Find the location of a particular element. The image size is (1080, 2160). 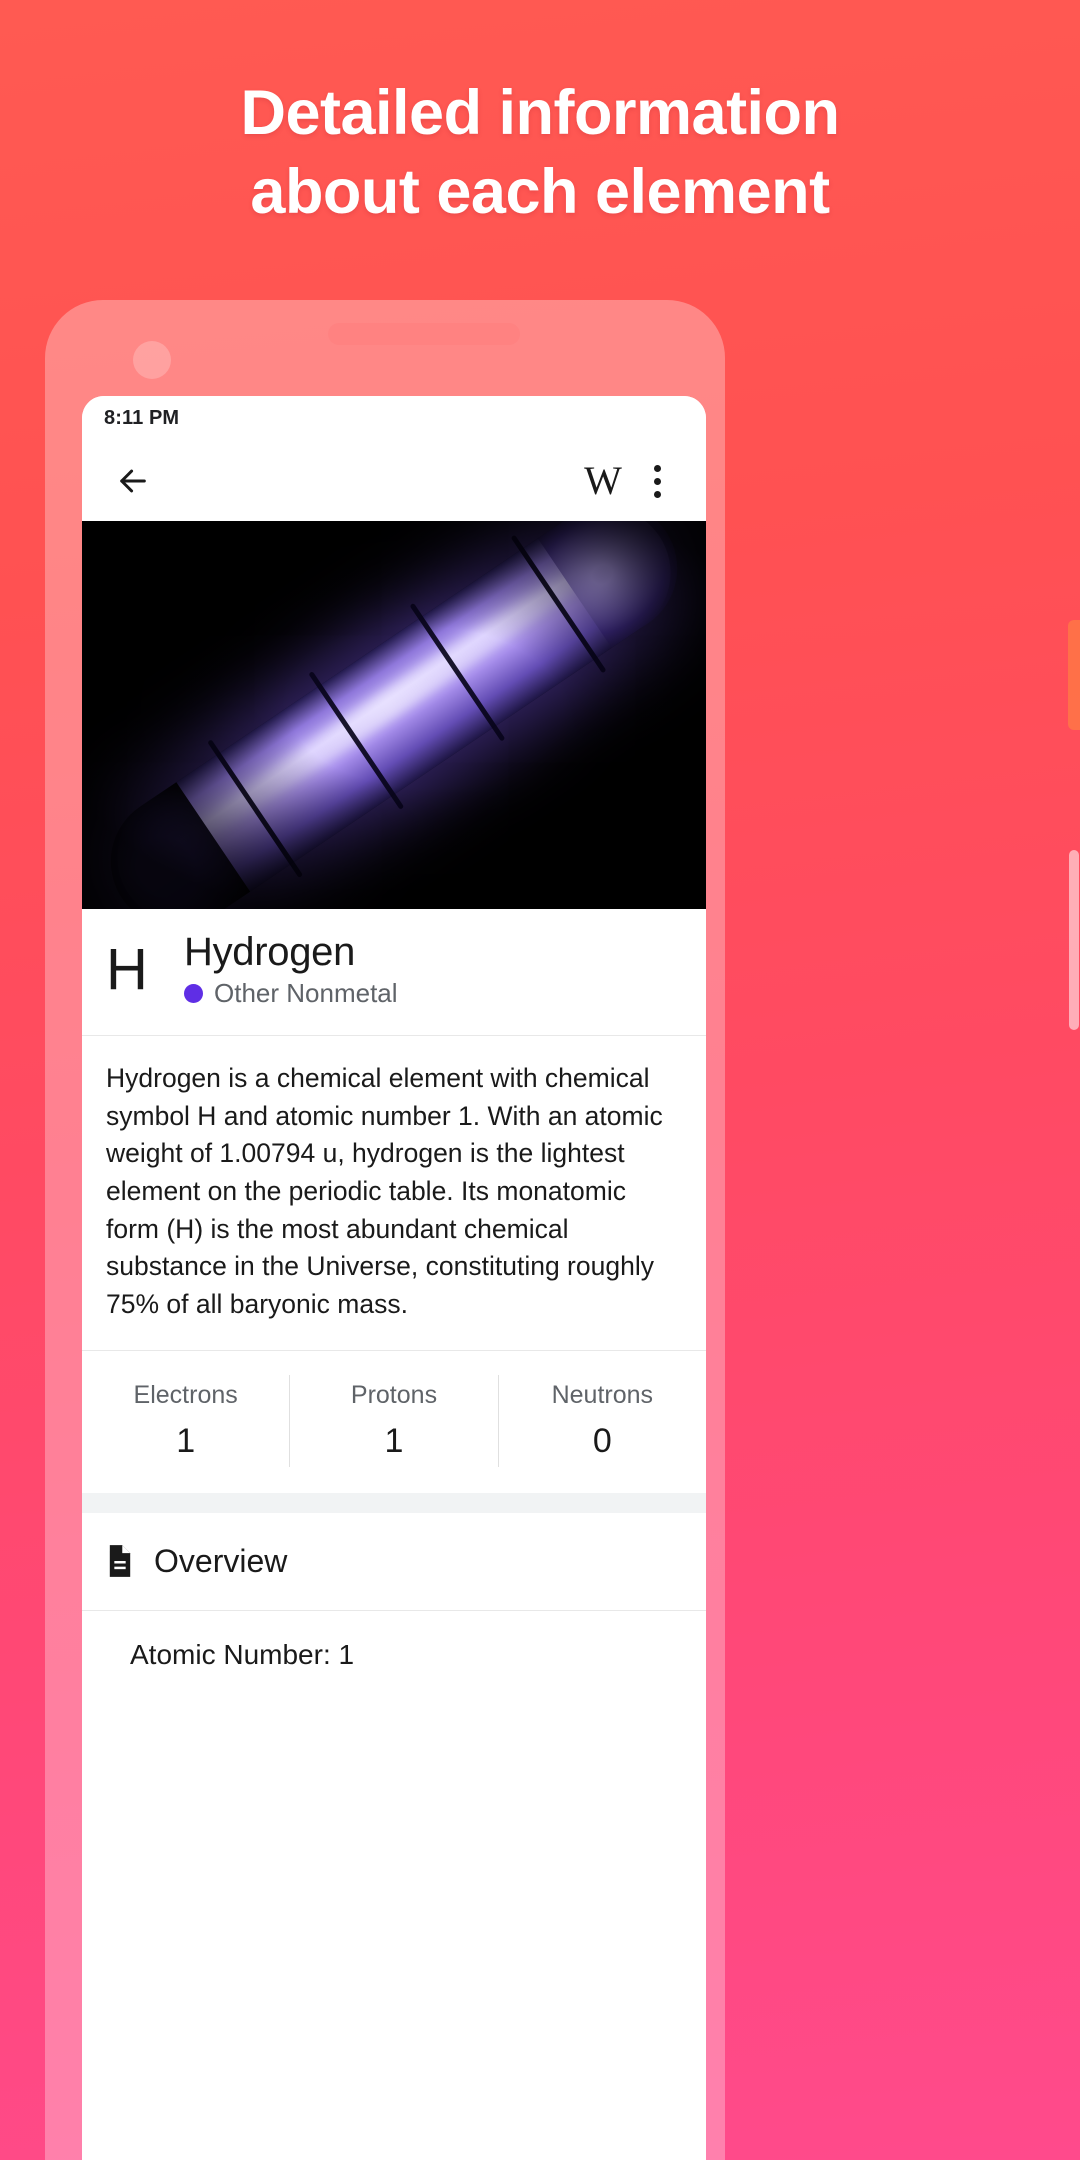

phone-speaker-bar is located at coordinates (424, 334).